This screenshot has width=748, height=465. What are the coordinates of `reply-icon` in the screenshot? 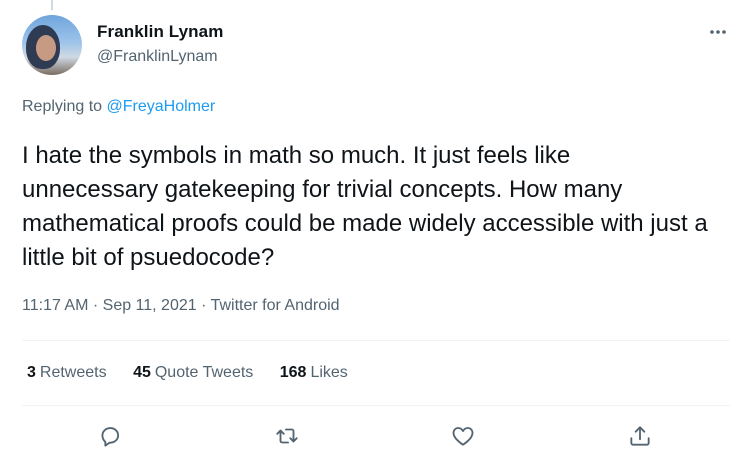 It's located at (110, 437).